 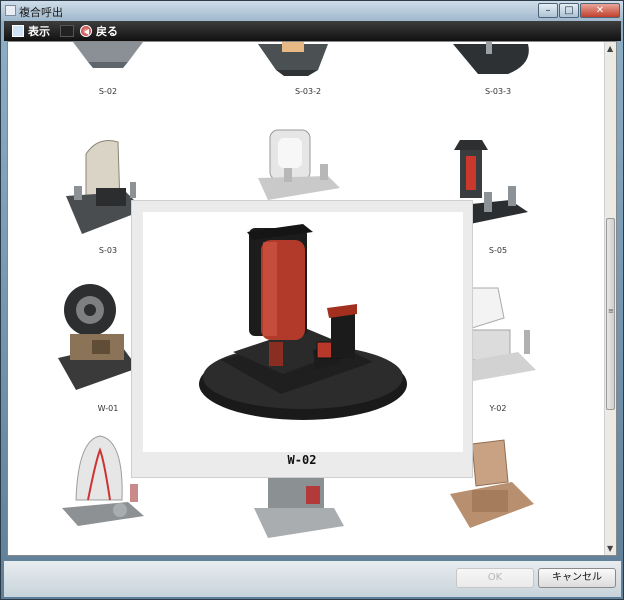 I want to click on button-bar: OK キャンセル, so click(x=312, y=579).